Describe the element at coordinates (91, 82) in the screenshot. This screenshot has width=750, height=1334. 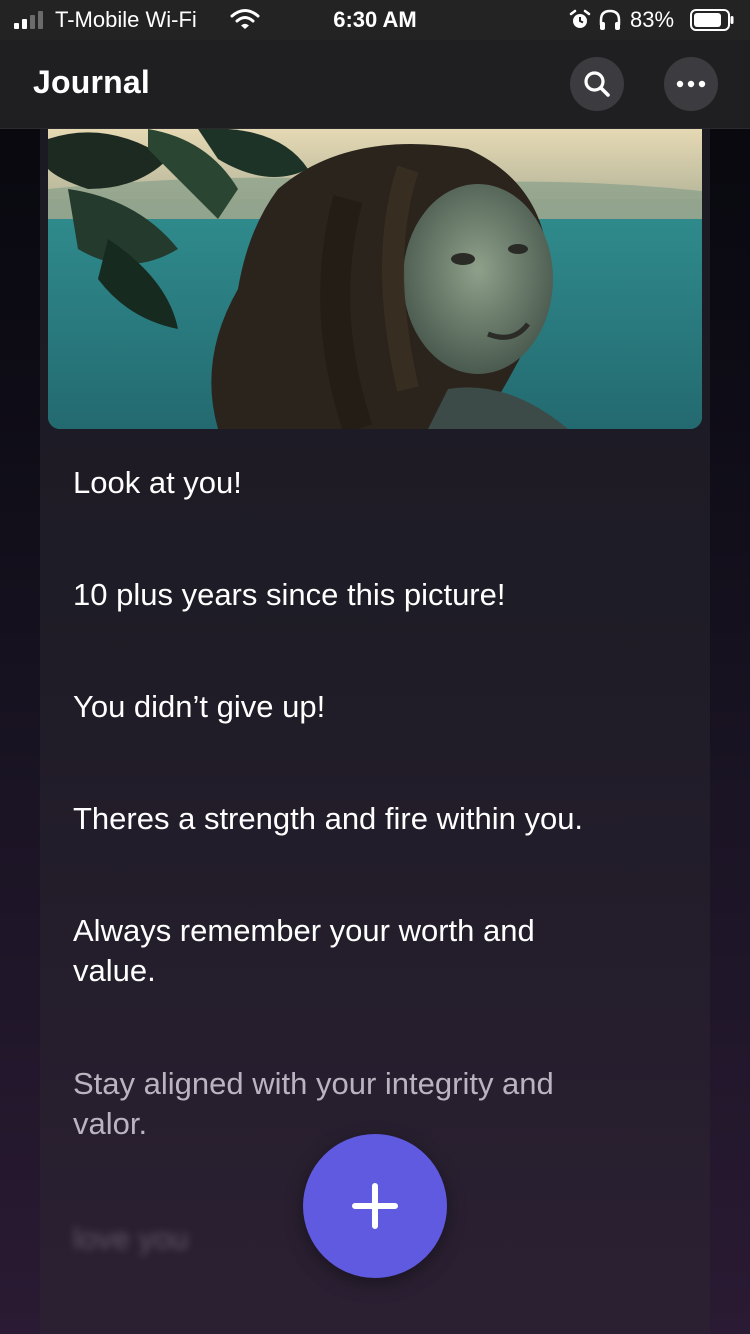
I see `page-title: Journal` at that location.